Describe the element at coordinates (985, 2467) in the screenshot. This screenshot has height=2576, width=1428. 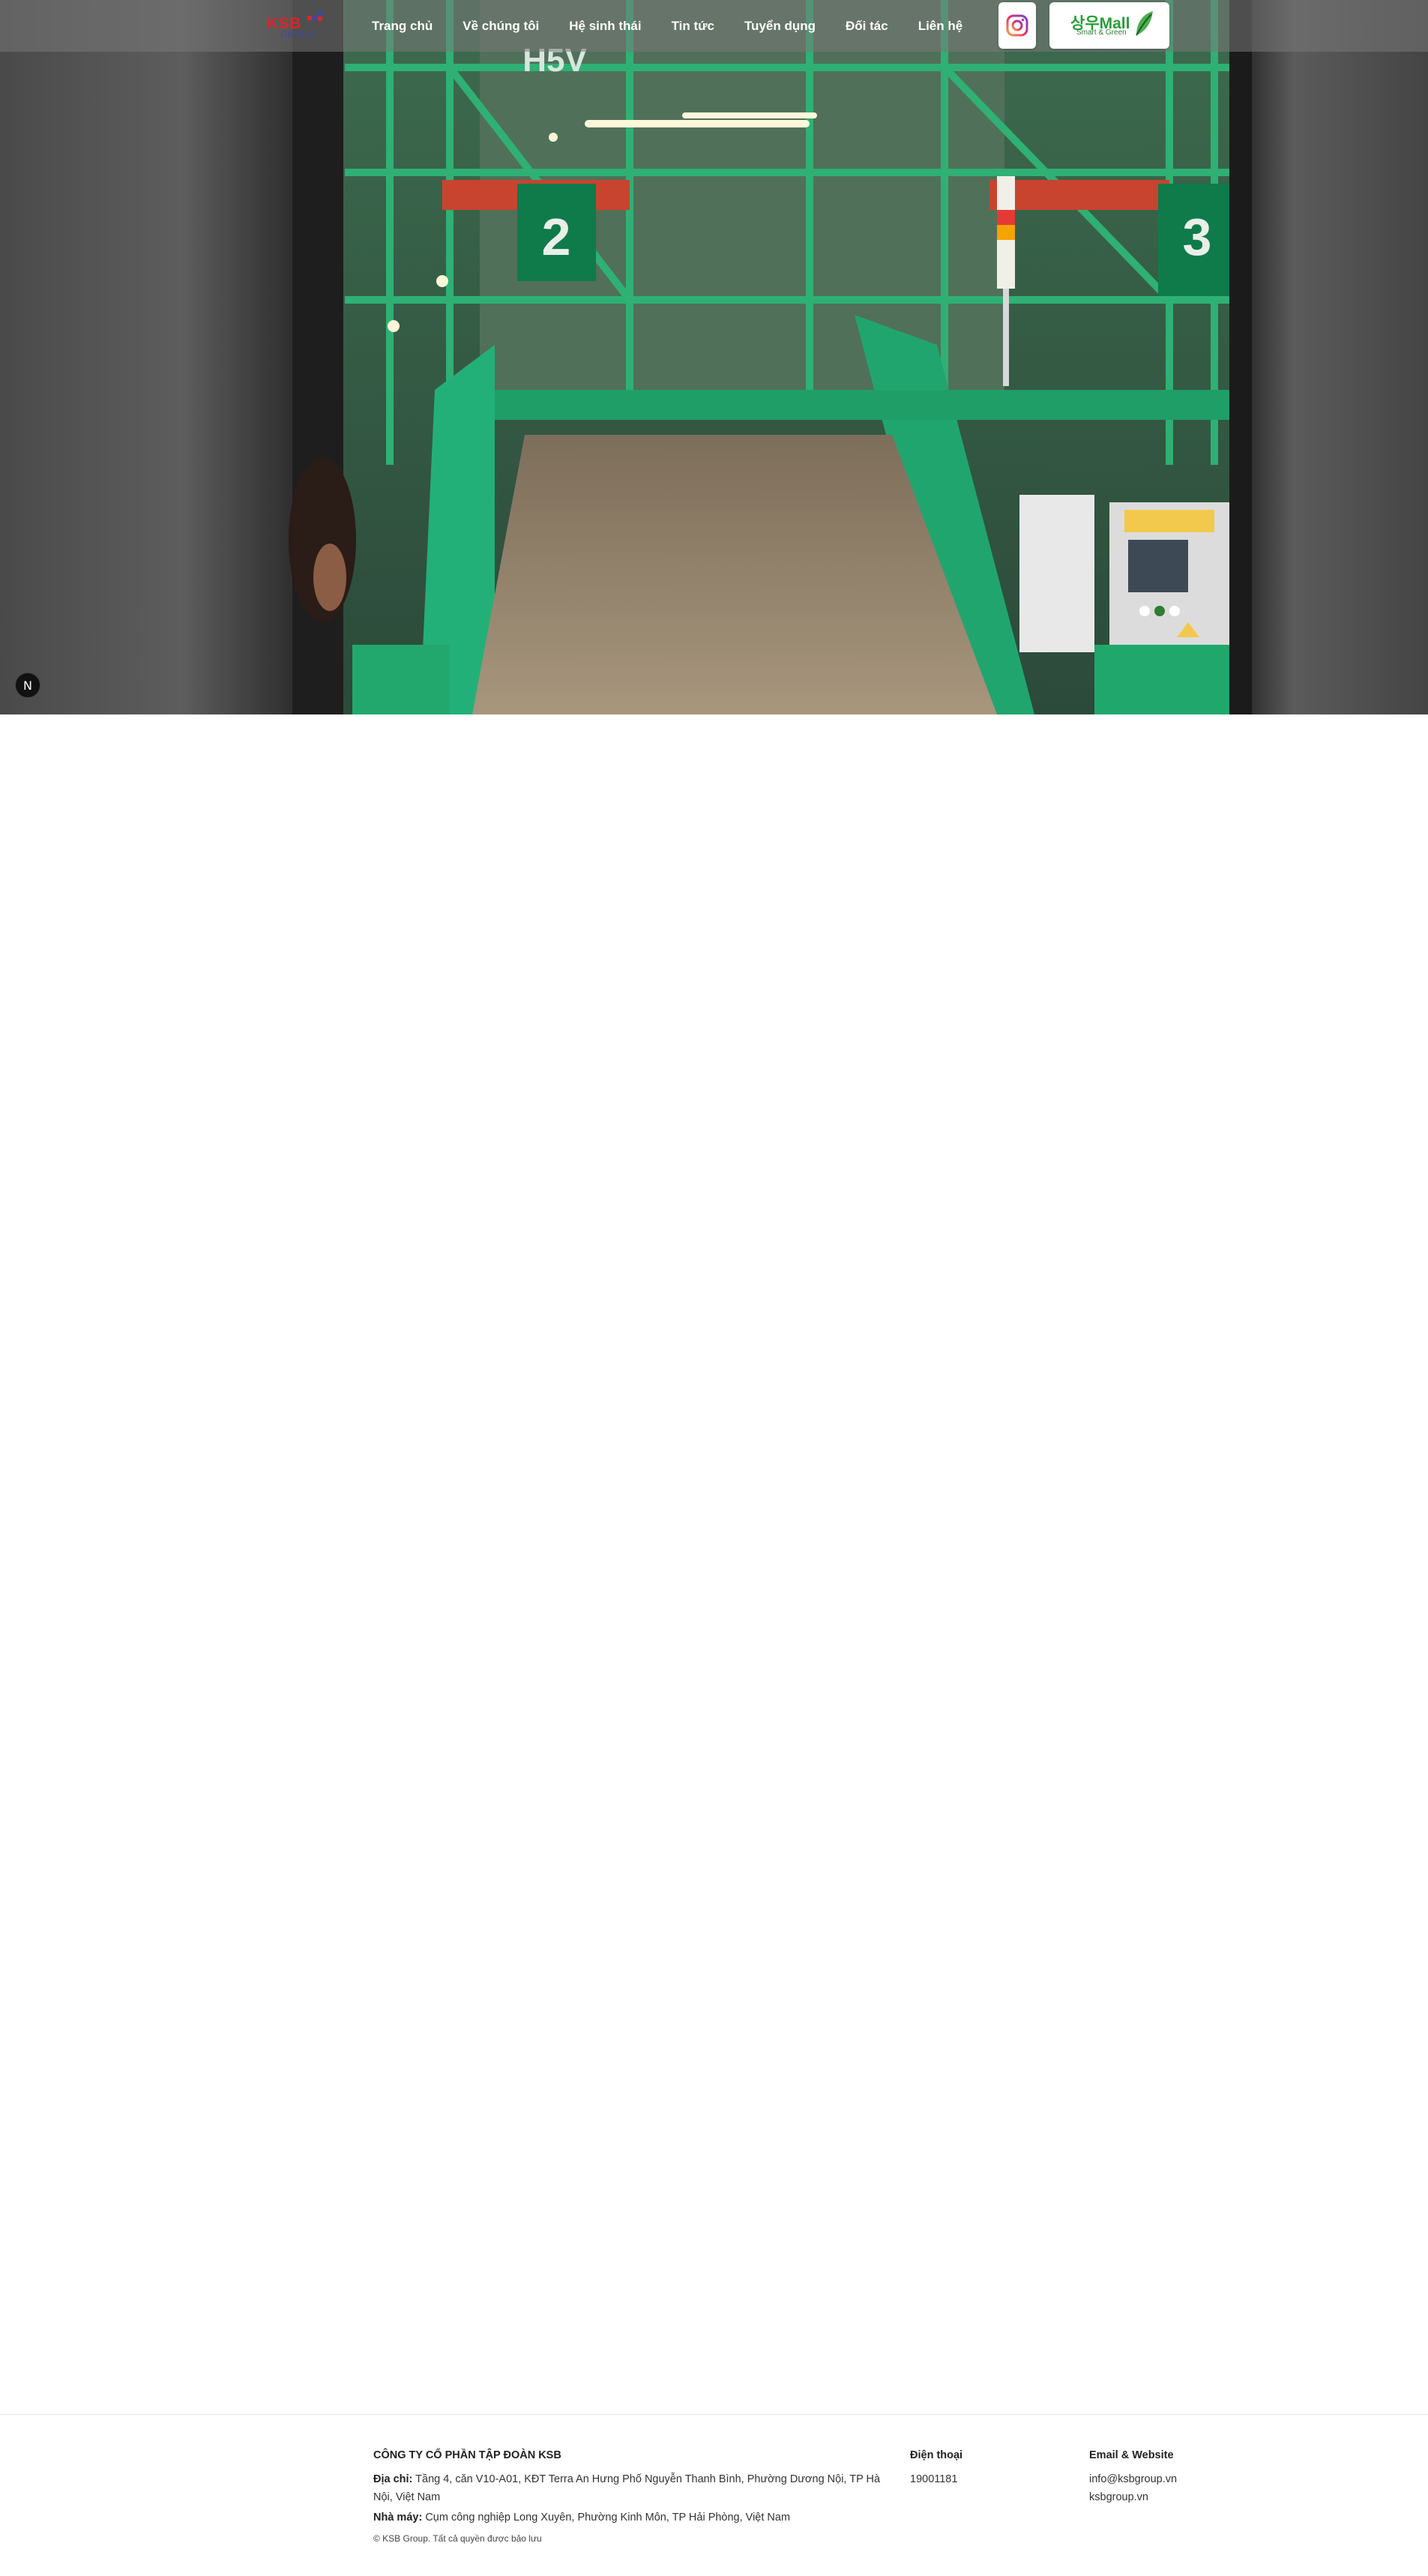
I see `footer-phone: Điện thoại 19001181` at that location.